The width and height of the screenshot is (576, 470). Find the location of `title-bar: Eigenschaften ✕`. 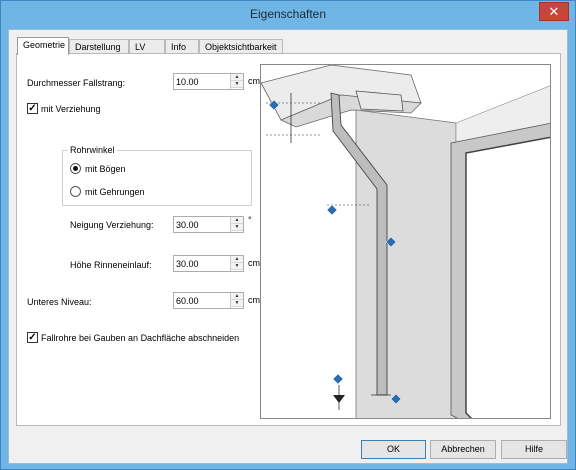

title-bar: Eigenschaften ✕ is located at coordinates (288, 15).